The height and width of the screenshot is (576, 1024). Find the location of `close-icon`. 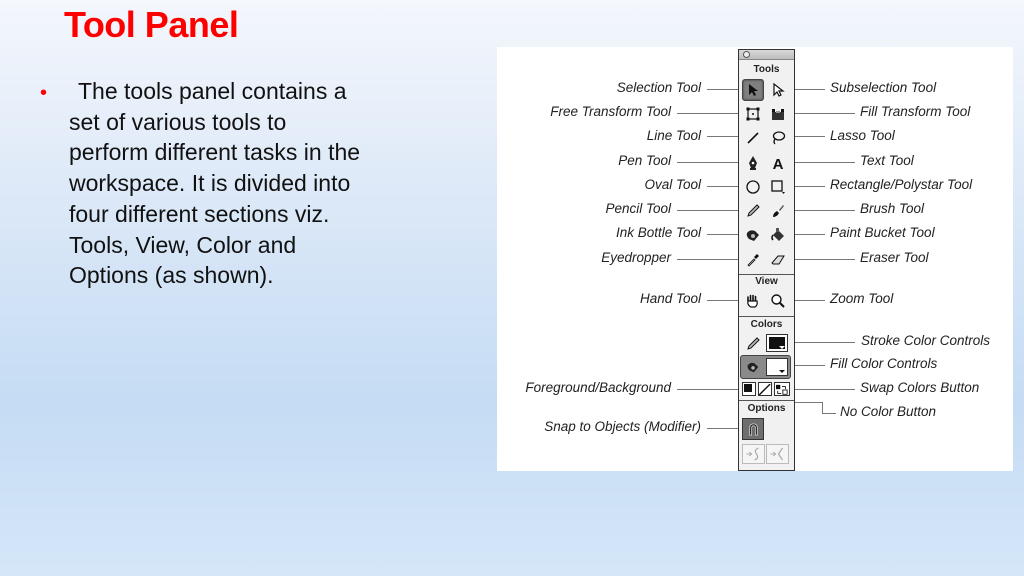

close-icon is located at coordinates (746, 54).